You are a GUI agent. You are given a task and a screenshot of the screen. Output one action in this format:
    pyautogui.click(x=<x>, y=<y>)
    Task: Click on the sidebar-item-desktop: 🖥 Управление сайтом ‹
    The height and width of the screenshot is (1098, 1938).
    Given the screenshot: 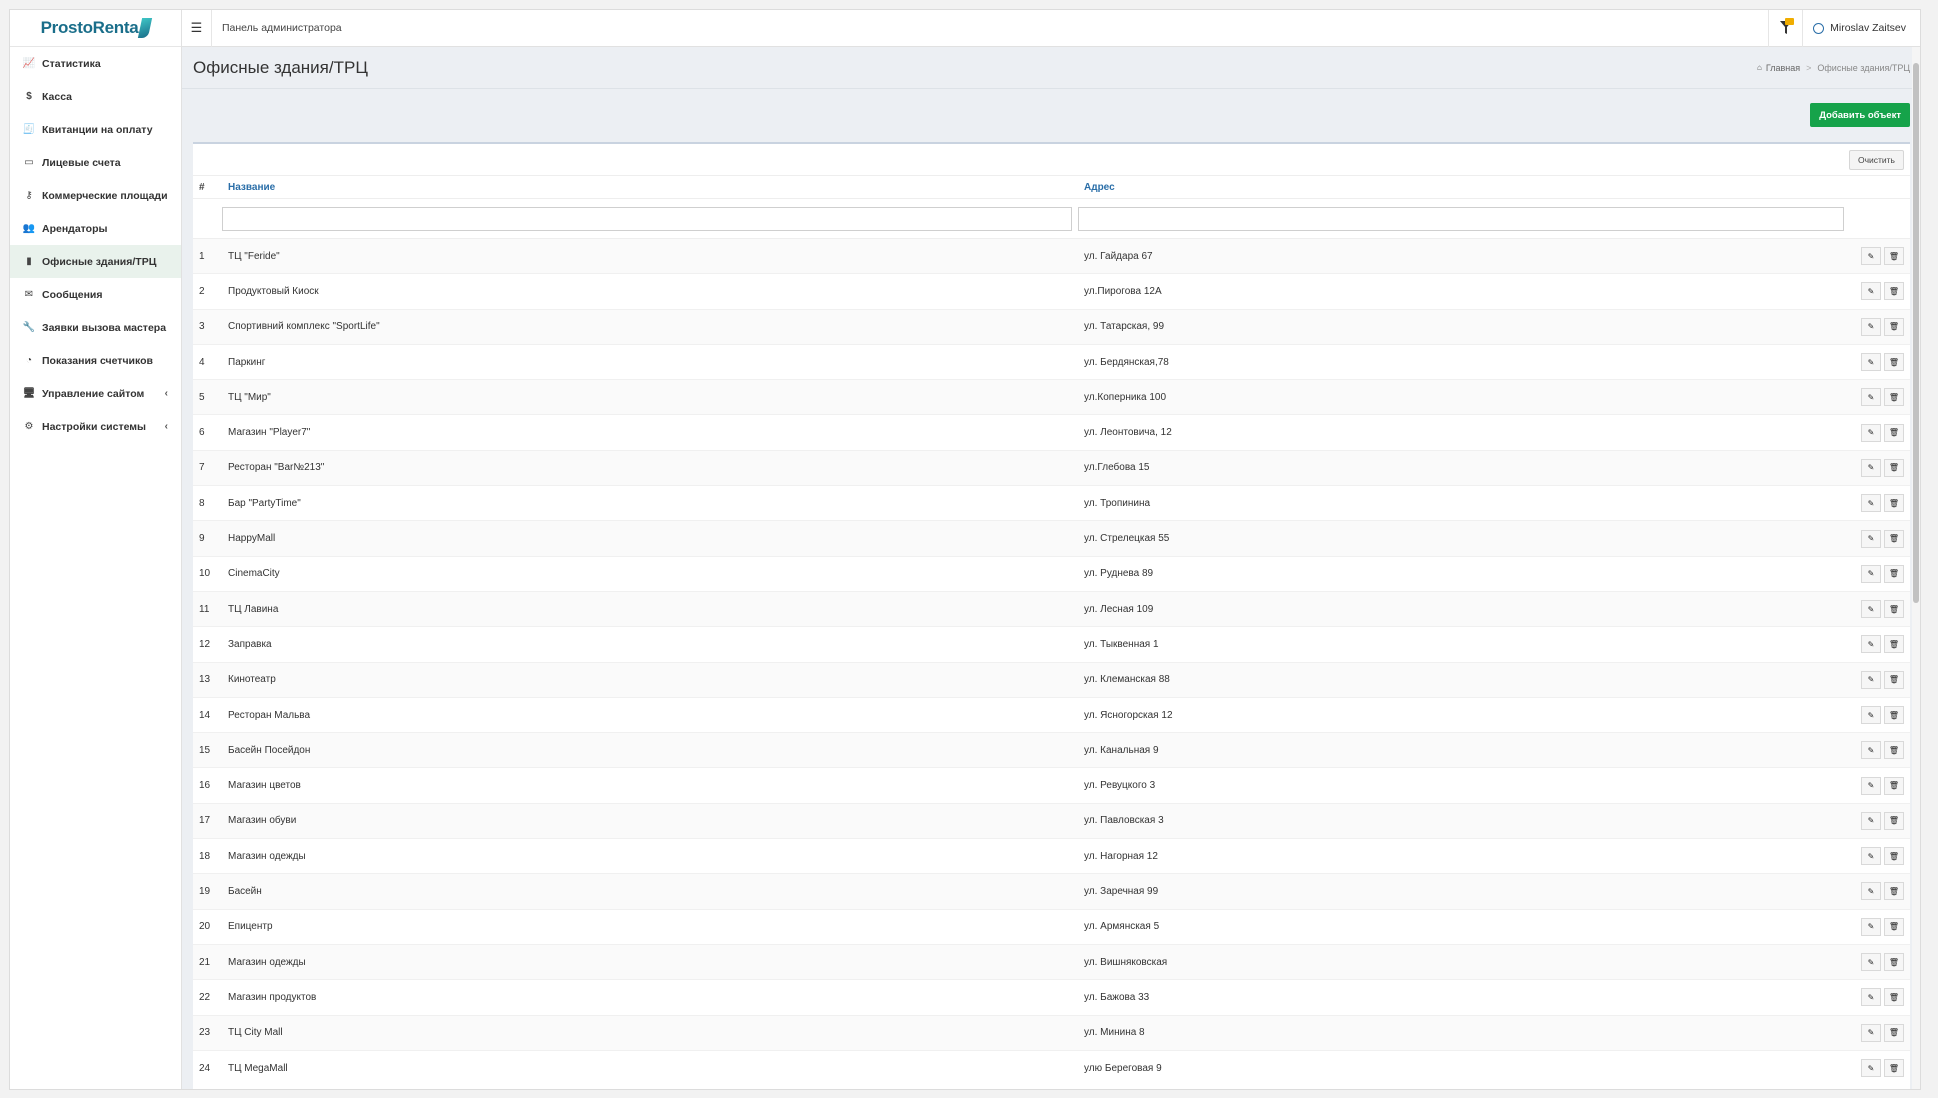 What is the action you would take?
    pyautogui.click(x=95, y=393)
    